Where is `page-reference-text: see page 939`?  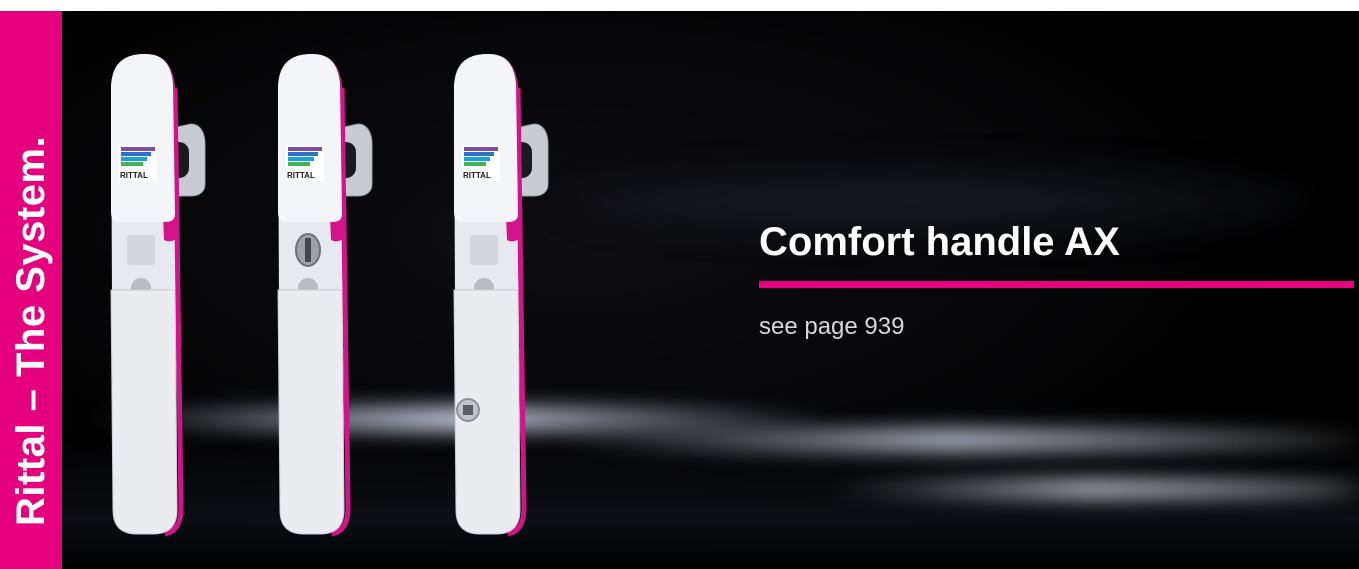
page-reference-text: see page 939 is located at coordinates (832, 326).